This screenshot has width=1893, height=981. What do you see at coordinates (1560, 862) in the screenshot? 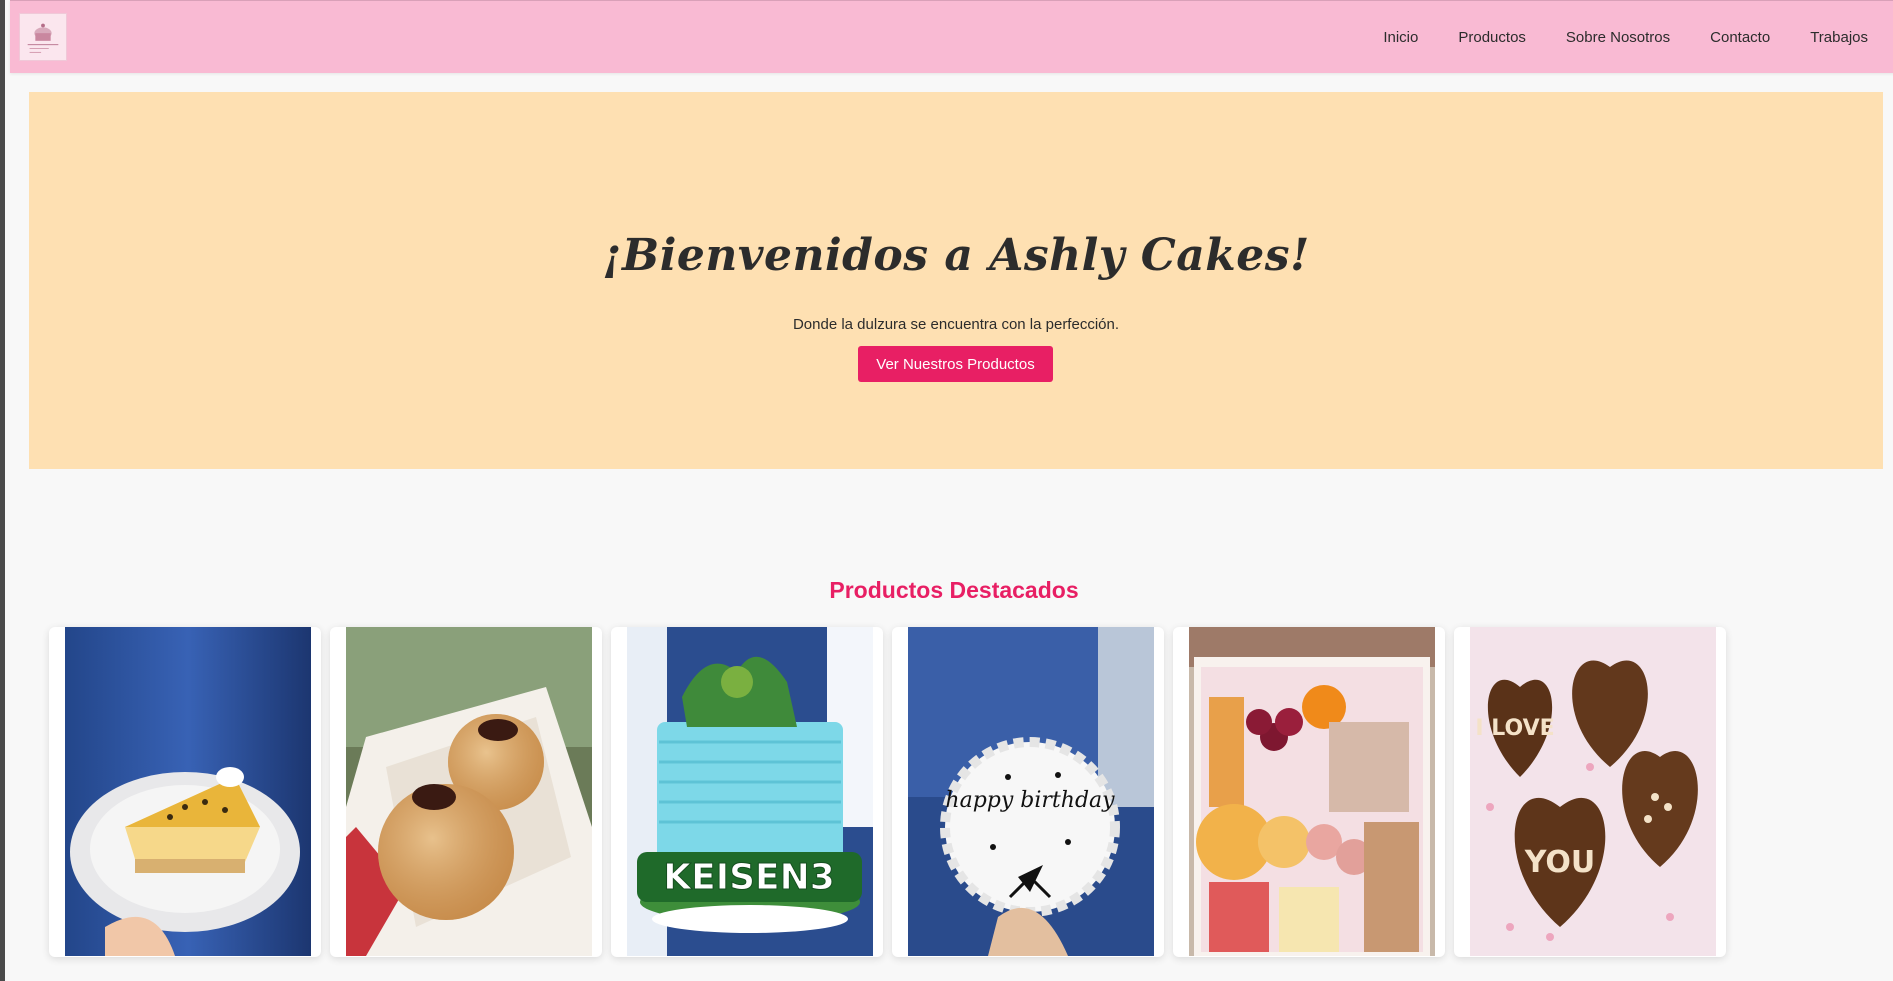
I see `cake-text: YOU` at bounding box center [1560, 862].